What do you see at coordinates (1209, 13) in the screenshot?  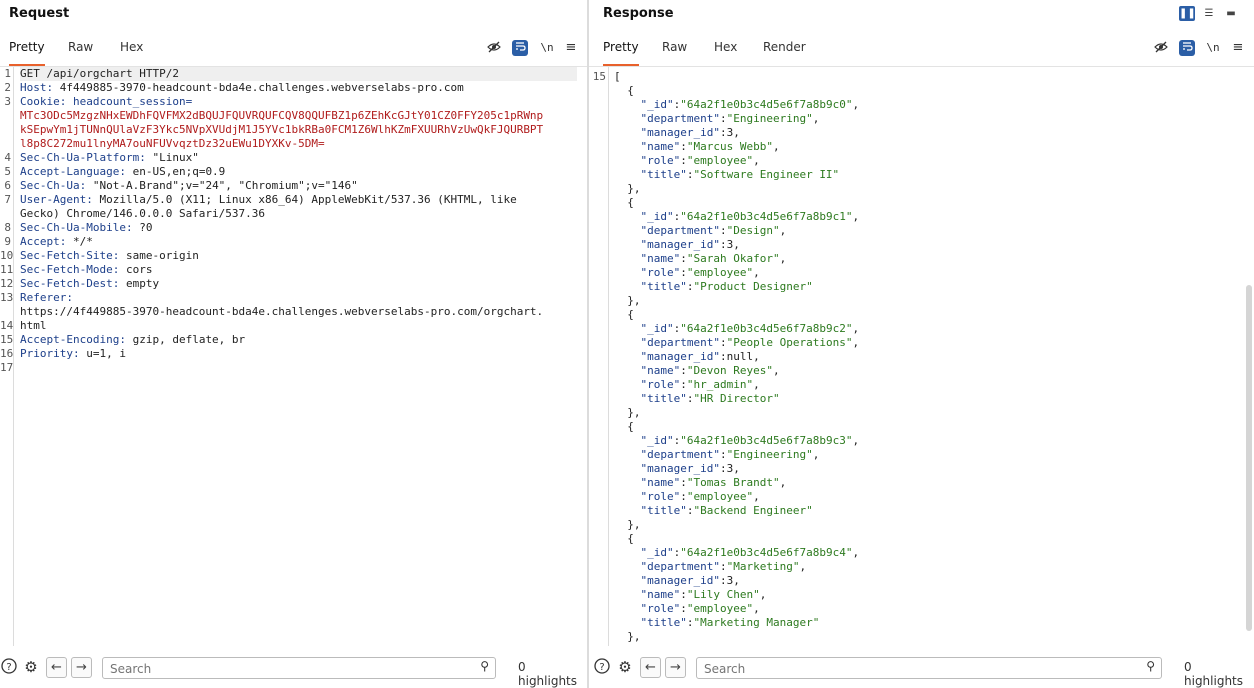 I see `horizontal-view-toggle-icon: ☰` at bounding box center [1209, 13].